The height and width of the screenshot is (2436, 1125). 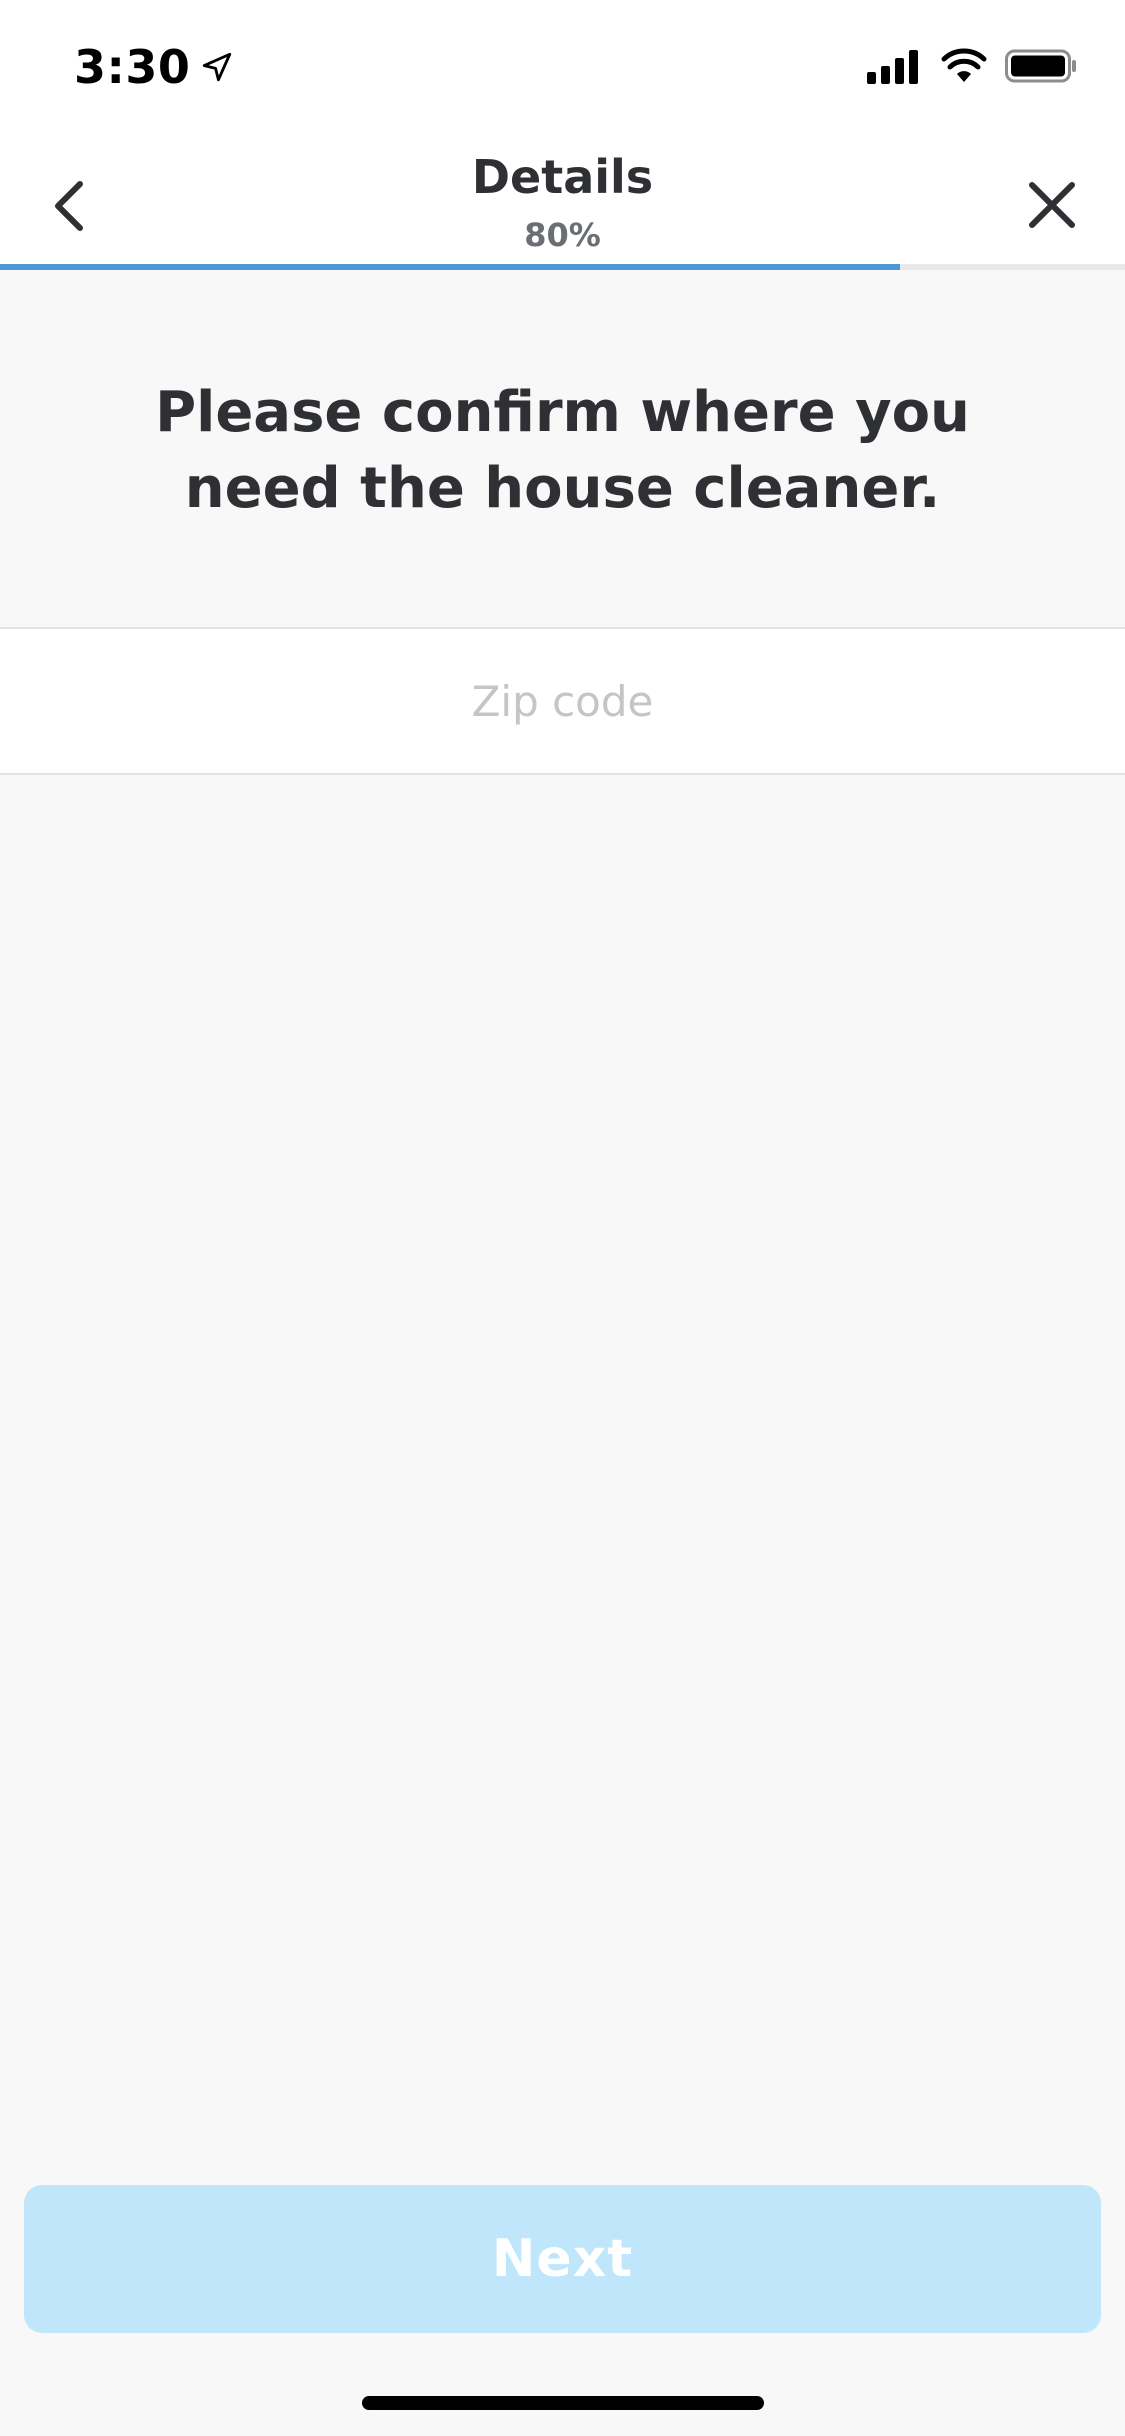 What do you see at coordinates (132, 67) in the screenshot?
I see `status-time-text: 3:30` at bounding box center [132, 67].